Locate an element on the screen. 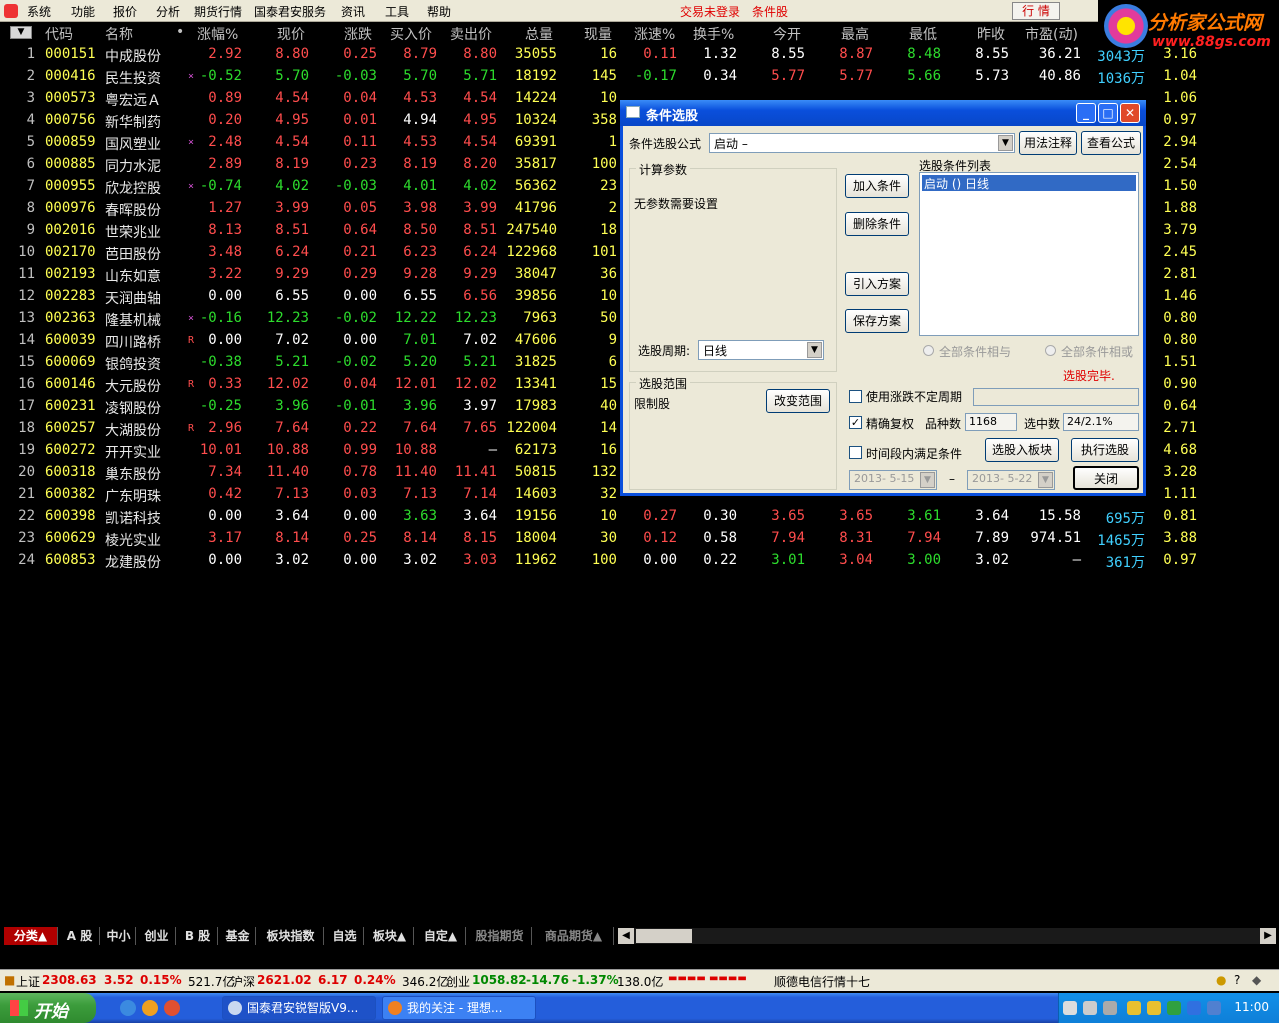  tab-a-share: A 股 is located at coordinates (80, 936).